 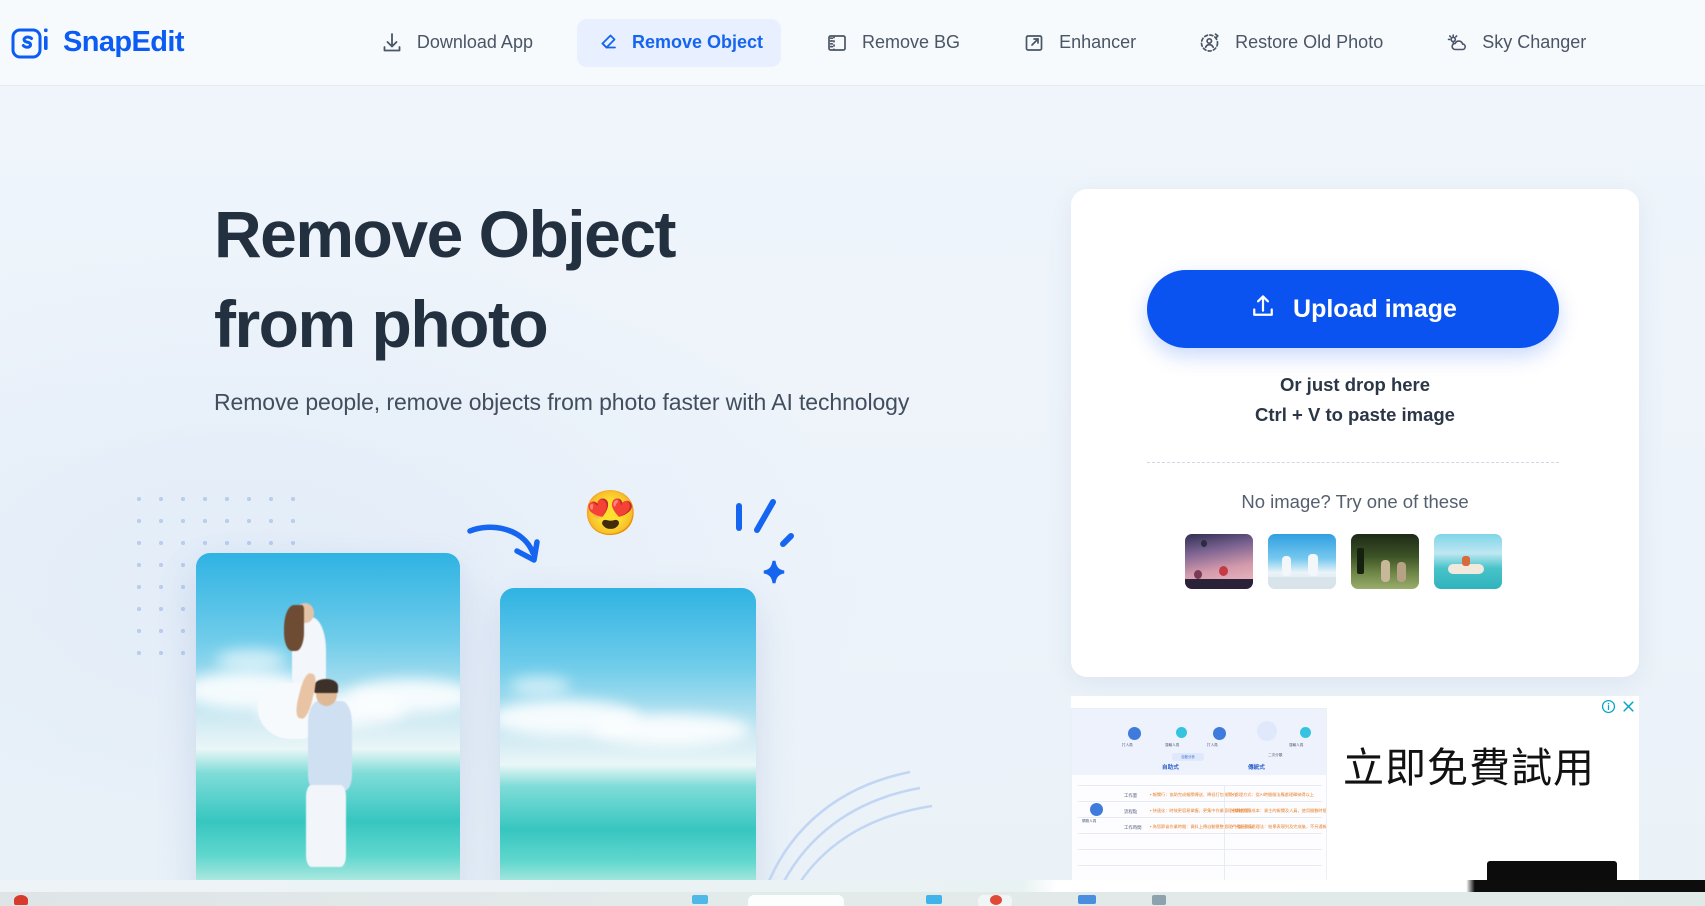 What do you see at coordinates (796, 900) in the screenshot?
I see `taskbar-icon-start` at bounding box center [796, 900].